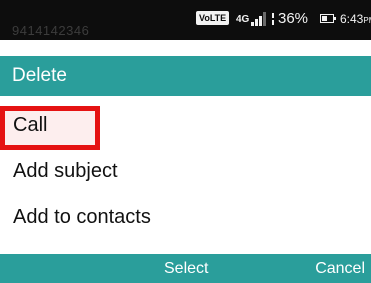  I want to click on battery-icon, so click(328, 18).